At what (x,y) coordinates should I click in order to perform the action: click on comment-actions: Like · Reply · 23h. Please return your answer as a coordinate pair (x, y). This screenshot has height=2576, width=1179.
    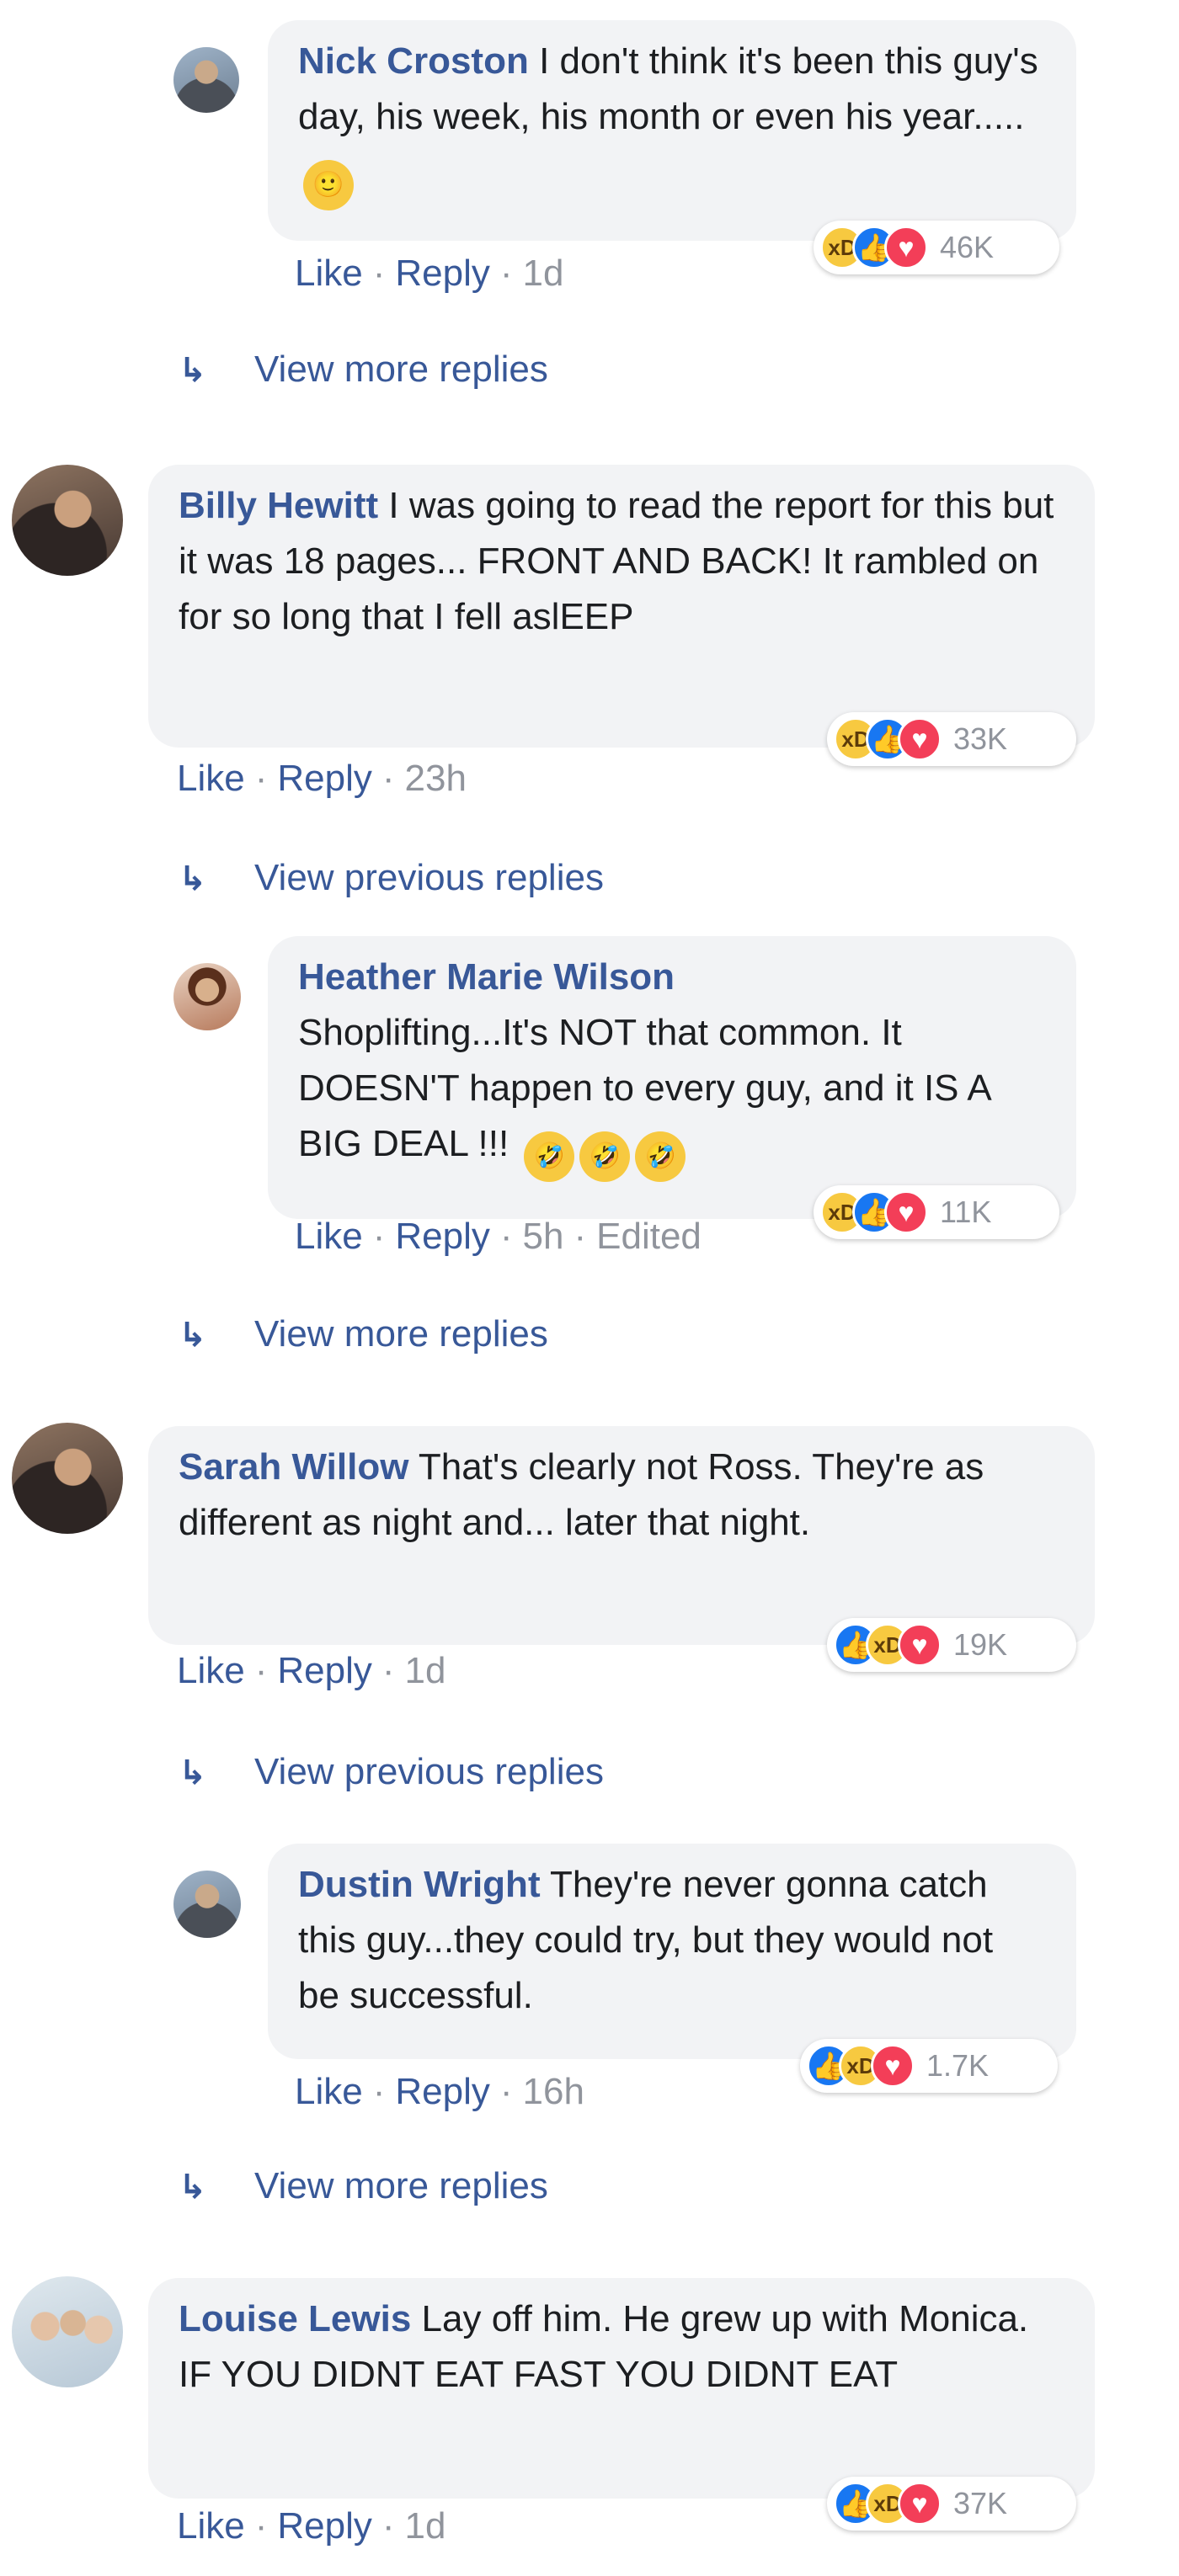
    Looking at the image, I should click on (322, 779).